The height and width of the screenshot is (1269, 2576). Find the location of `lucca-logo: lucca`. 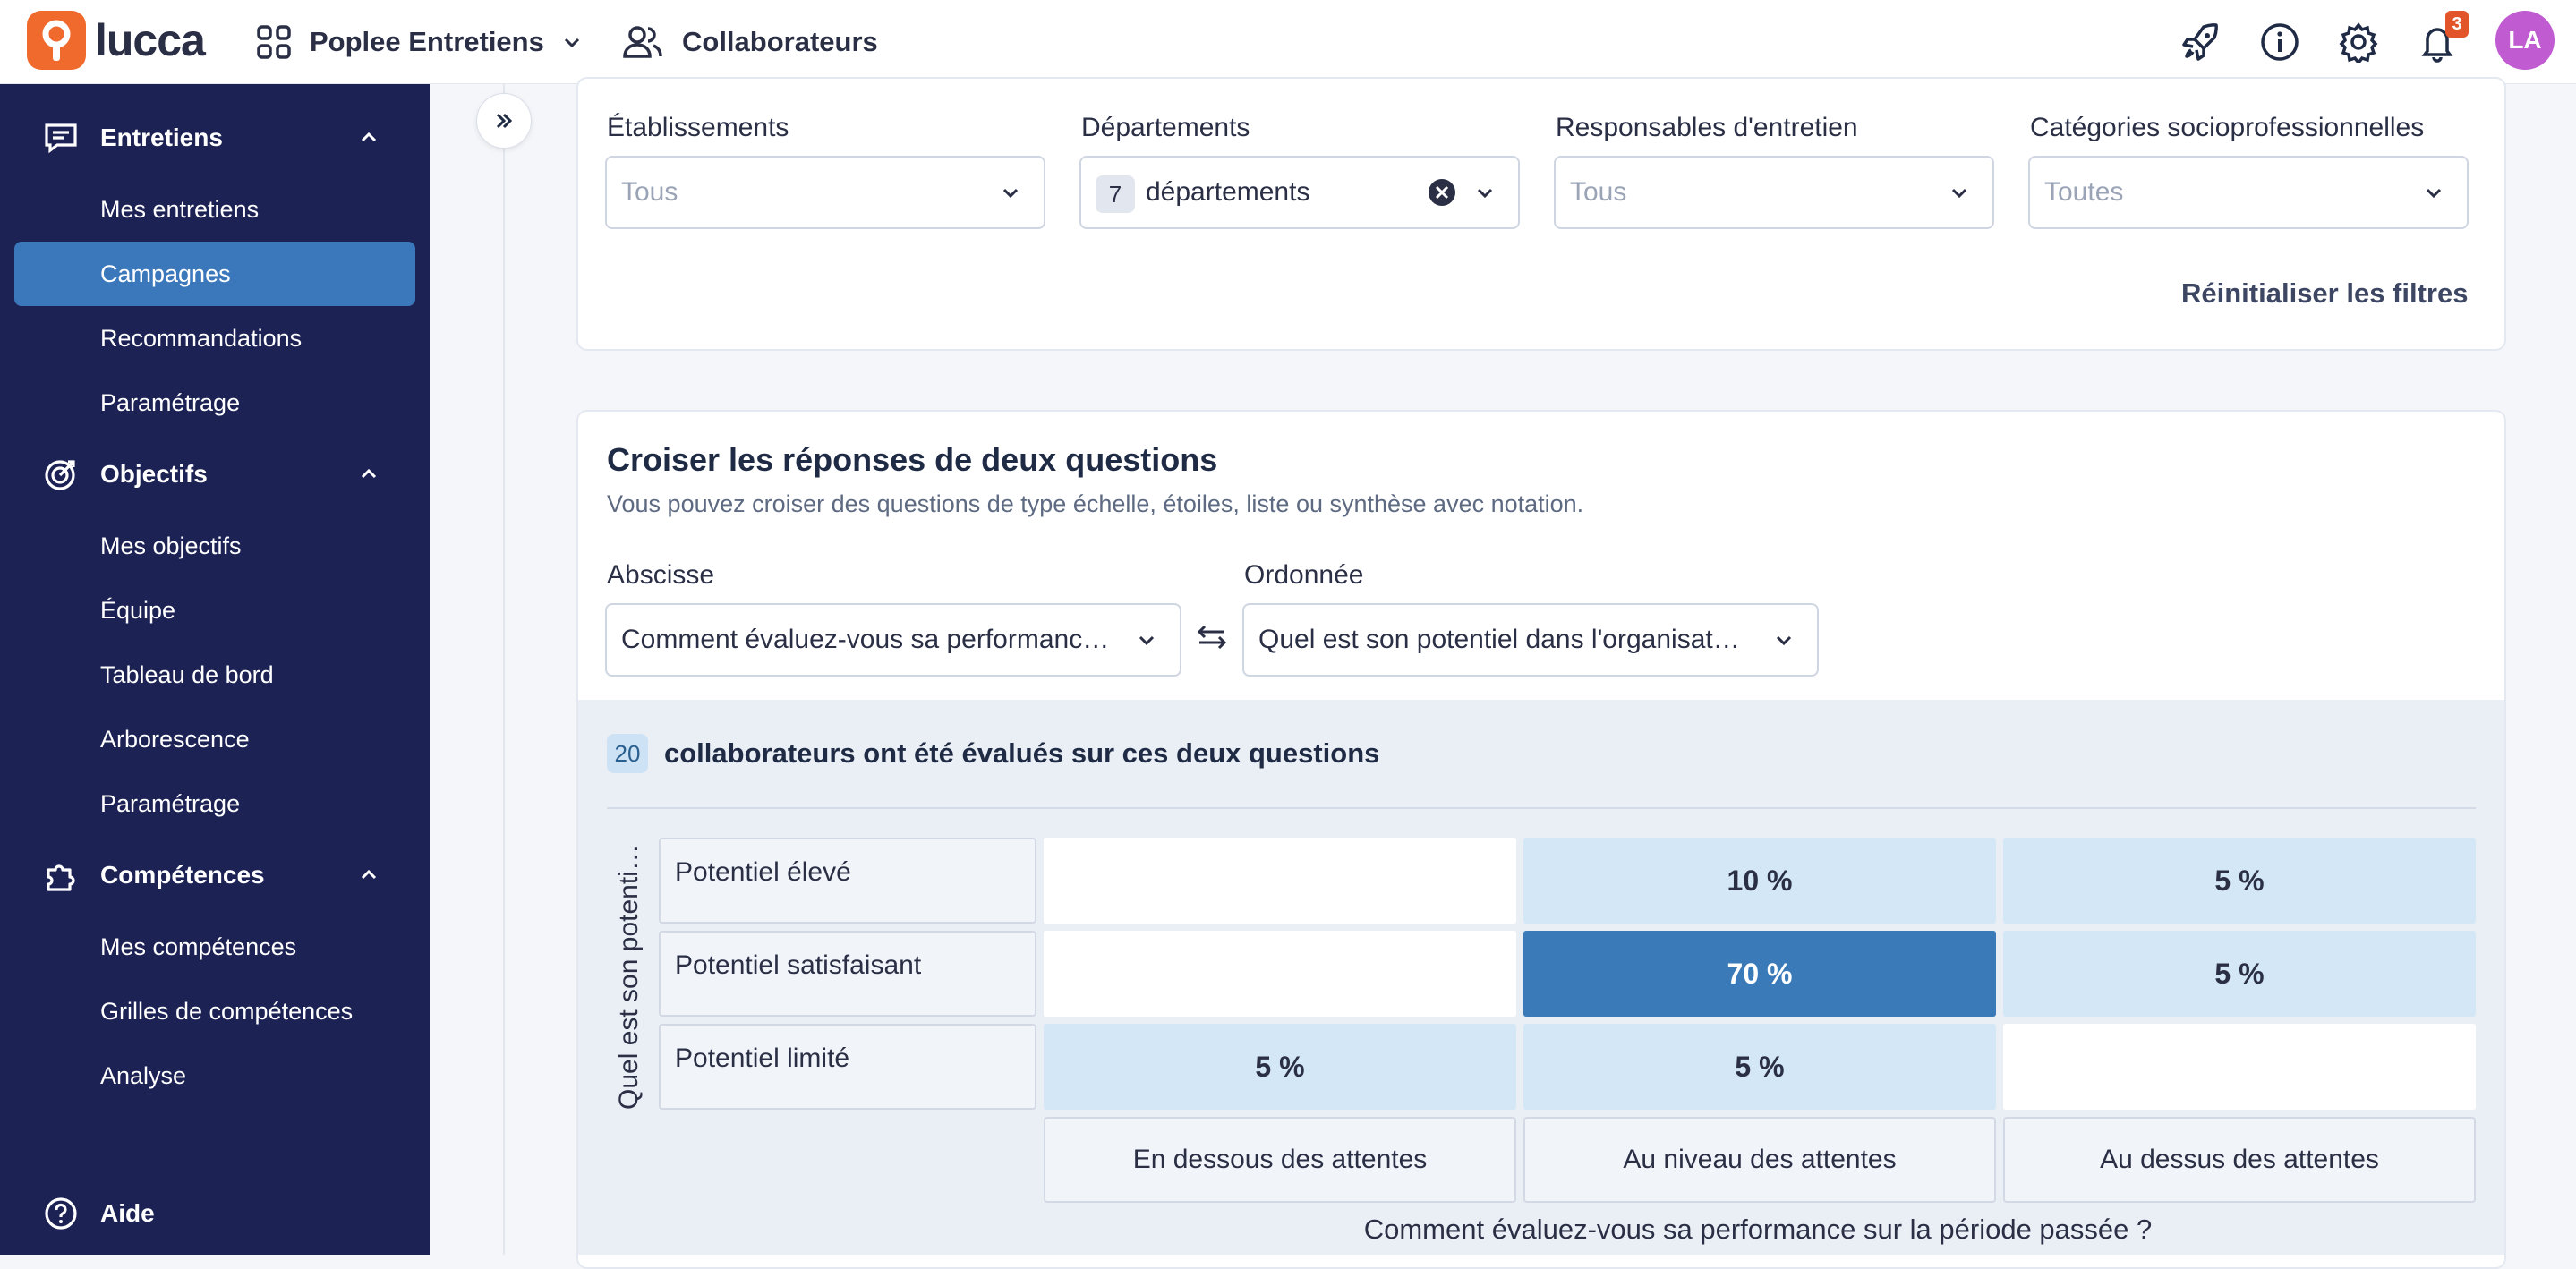

lucca-logo: lucca is located at coordinates (116, 41).